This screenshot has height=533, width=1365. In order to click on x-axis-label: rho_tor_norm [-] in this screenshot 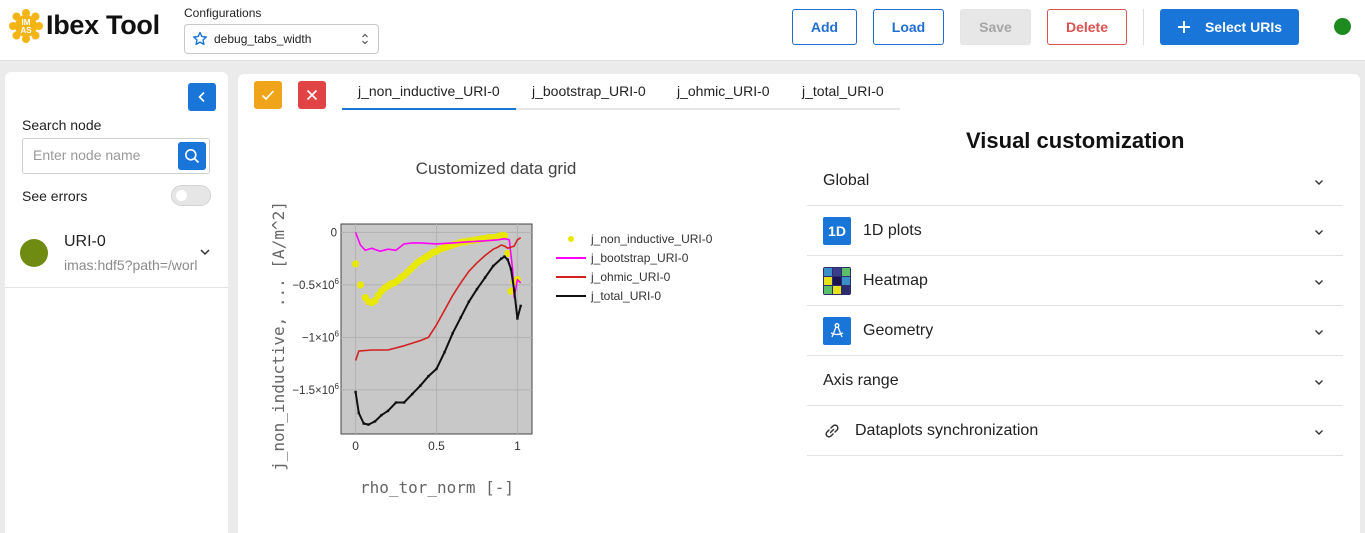, I will do `click(437, 487)`.